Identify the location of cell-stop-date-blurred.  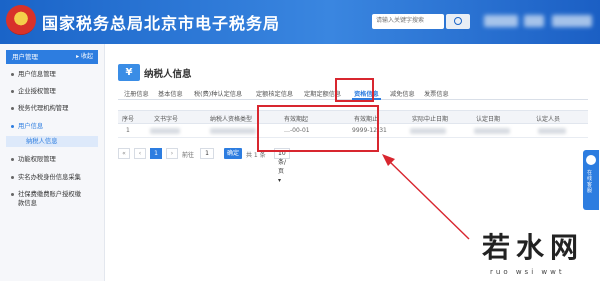
(428, 131).